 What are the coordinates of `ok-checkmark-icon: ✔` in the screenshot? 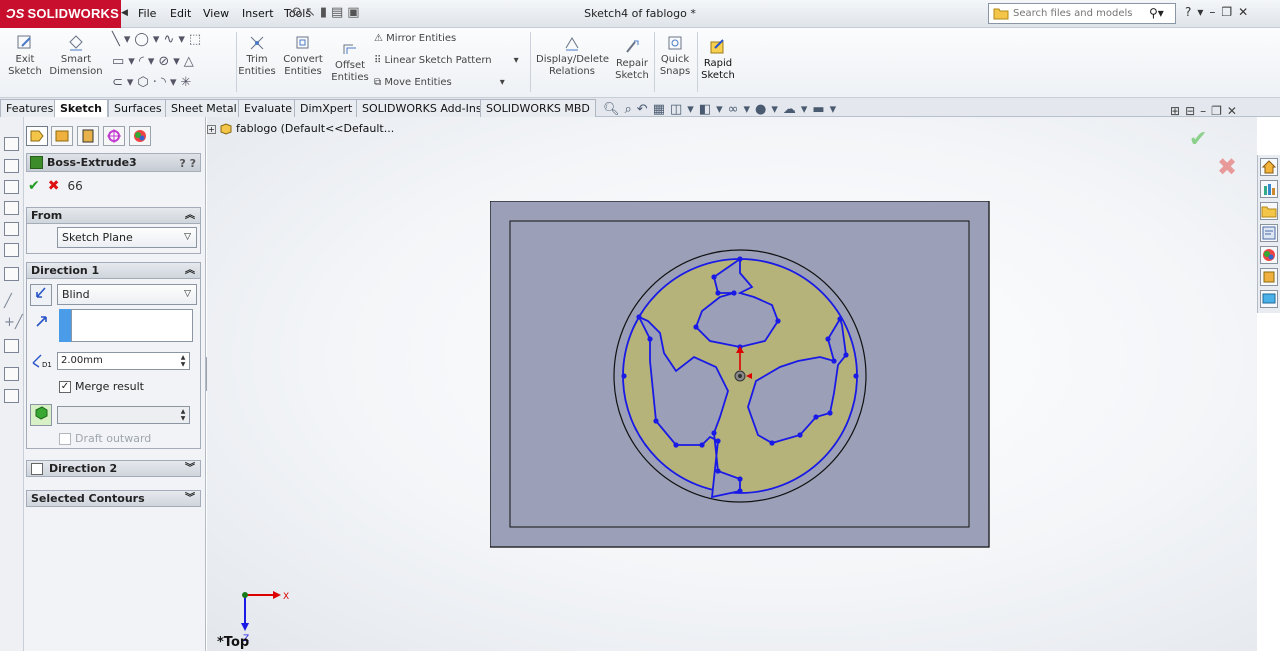 It's located at (34, 186).